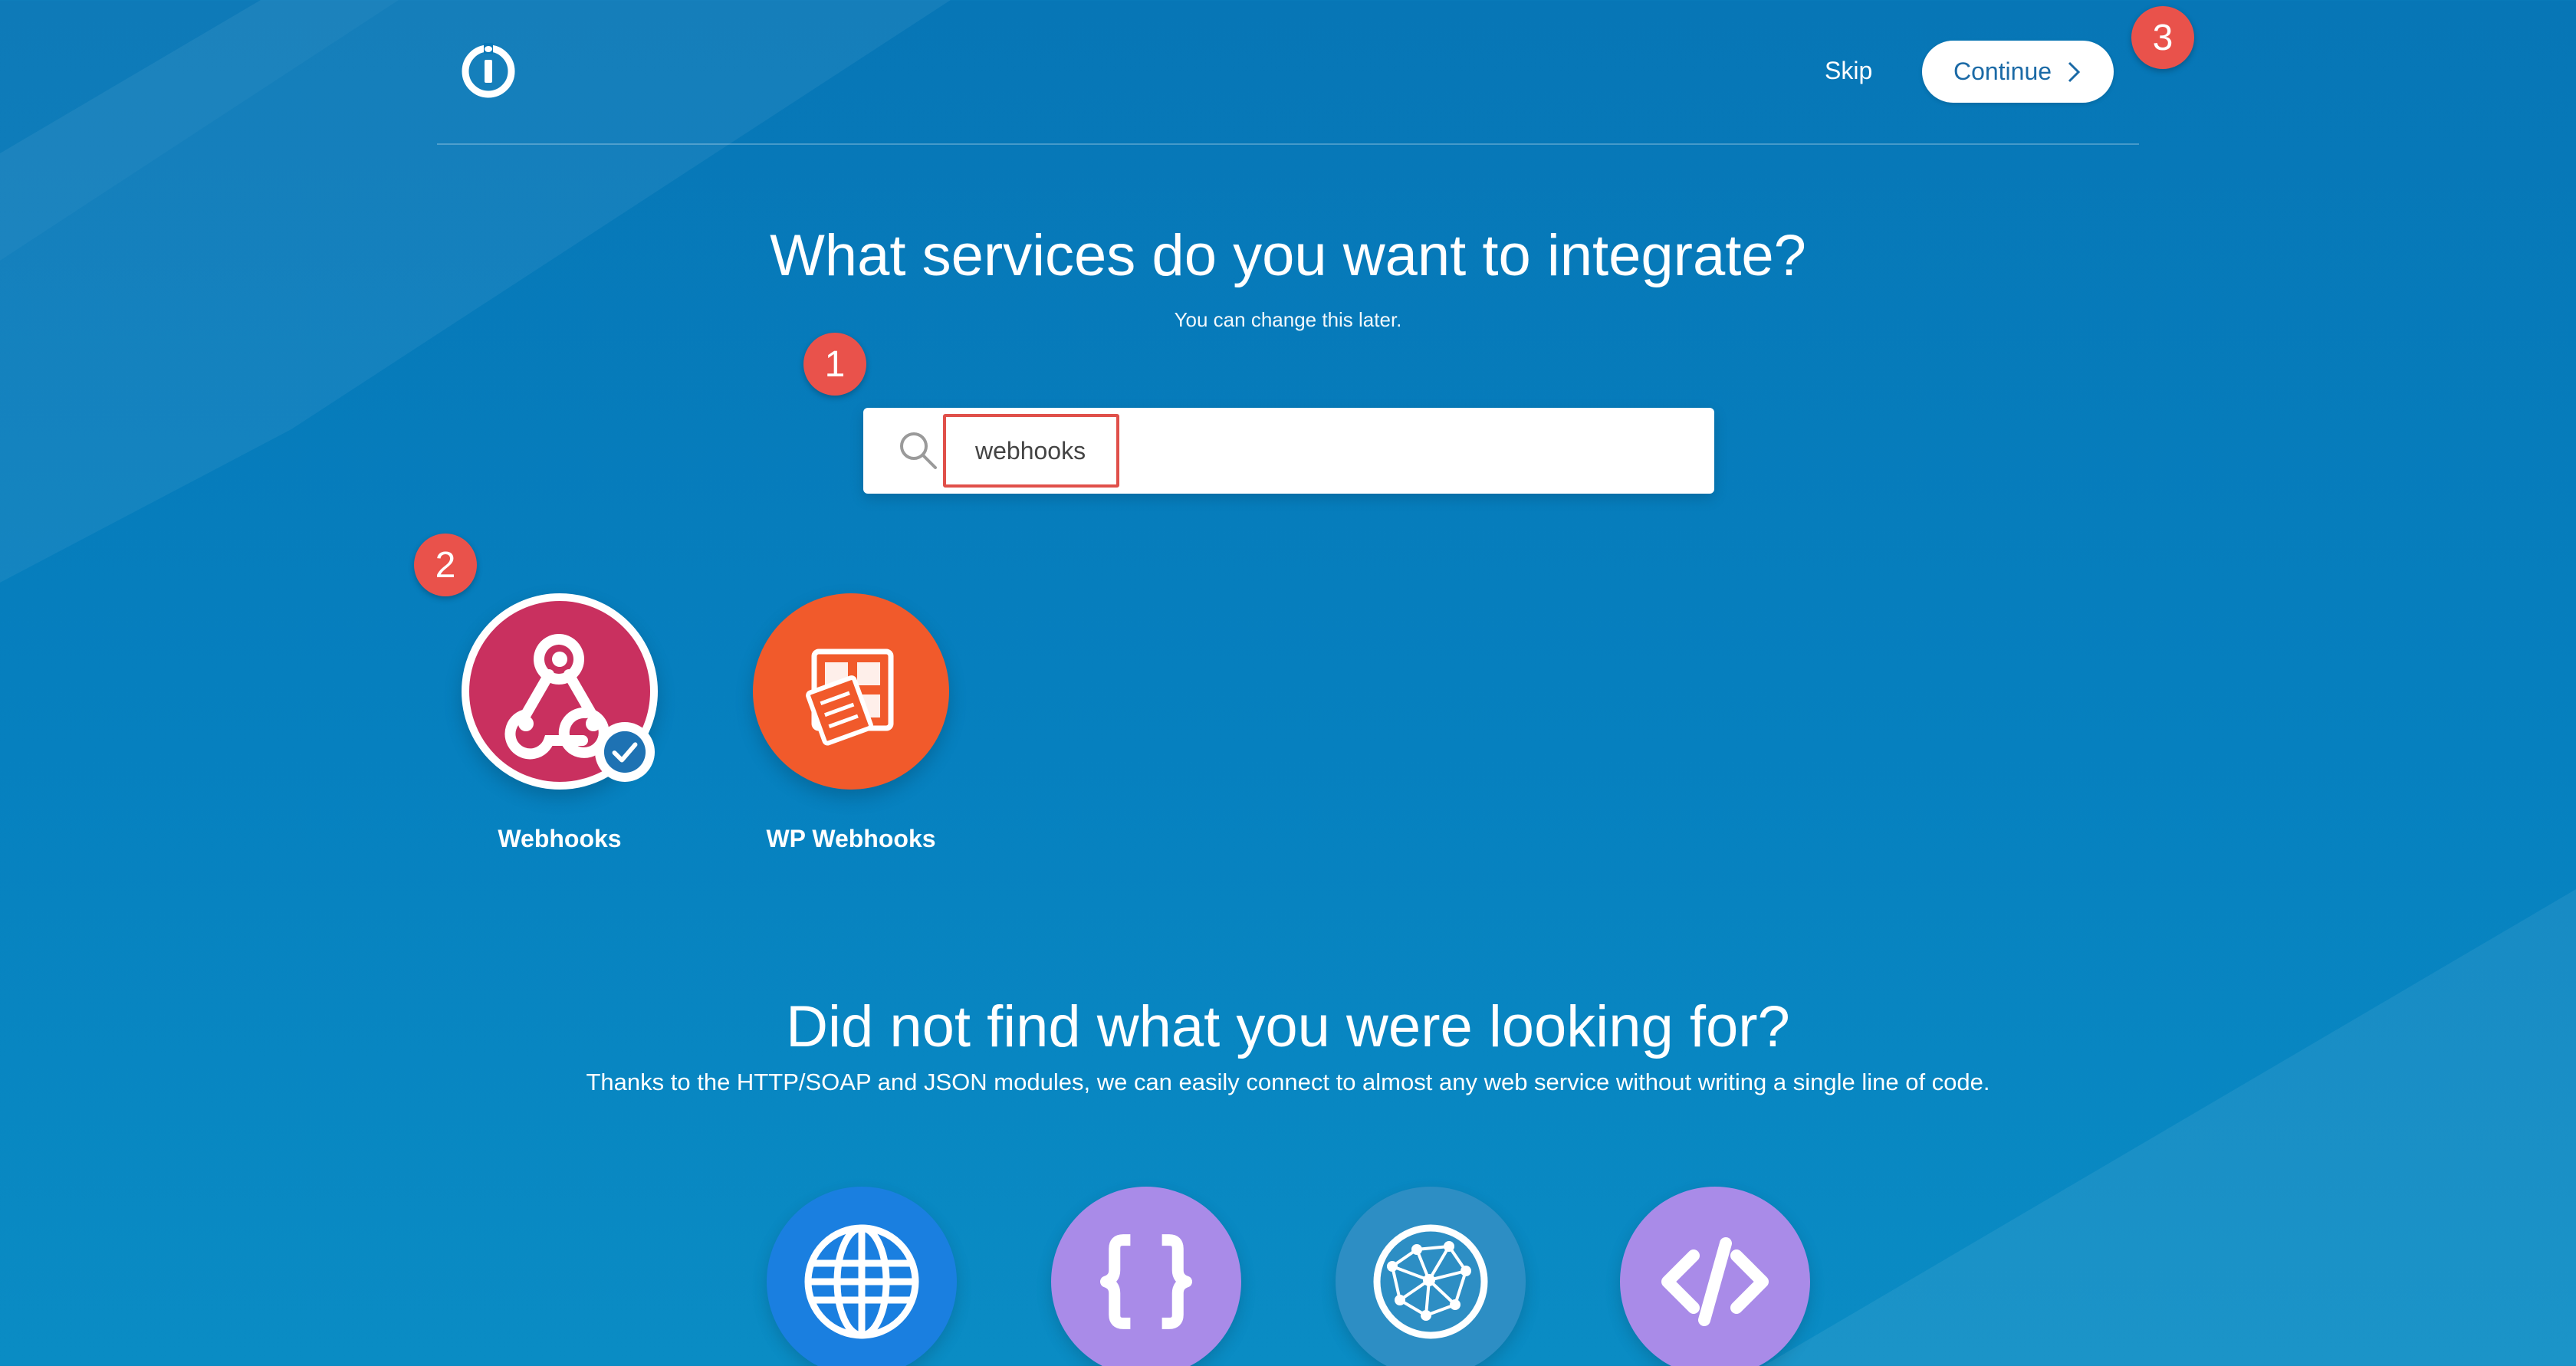  What do you see at coordinates (1430, 1281) in the screenshot?
I see `network-globe-icon` at bounding box center [1430, 1281].